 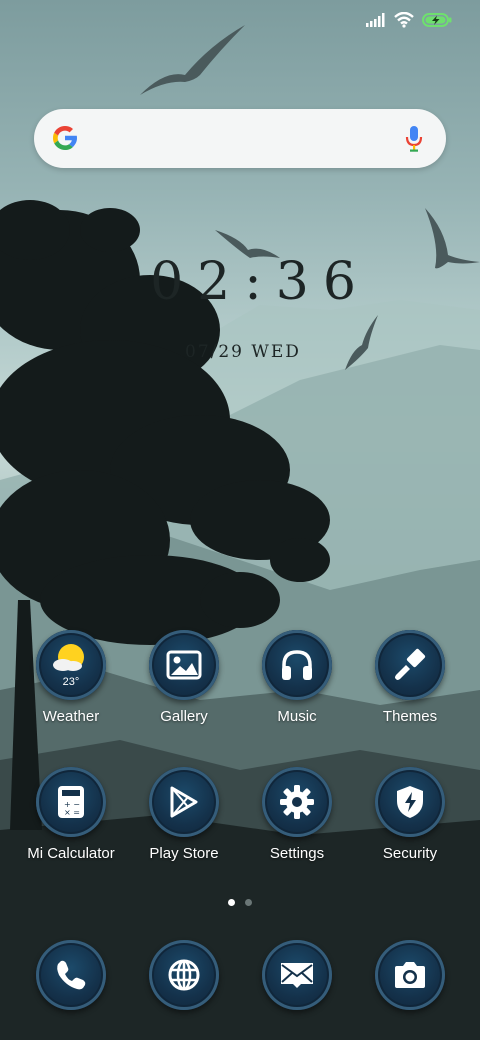 What do you see at coordinates (71, 665) in the screenshot?
I see `weather-icon: 23°` at bounding box center [71, 665].